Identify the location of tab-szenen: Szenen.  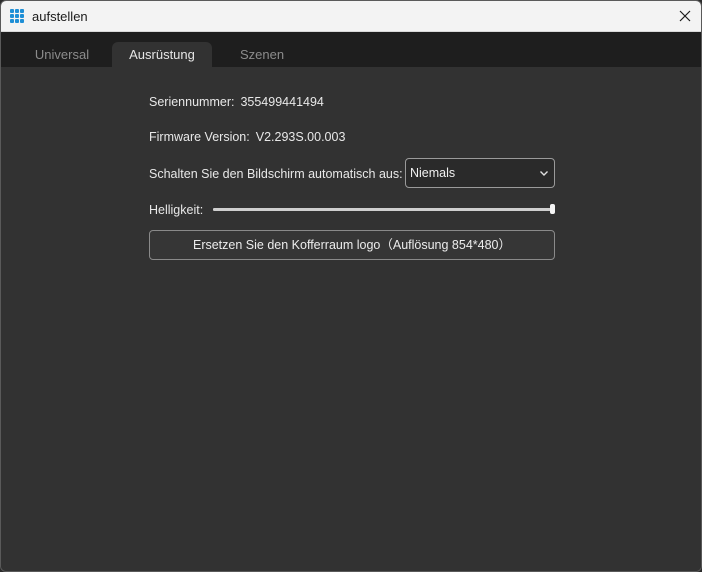
(262, 54).